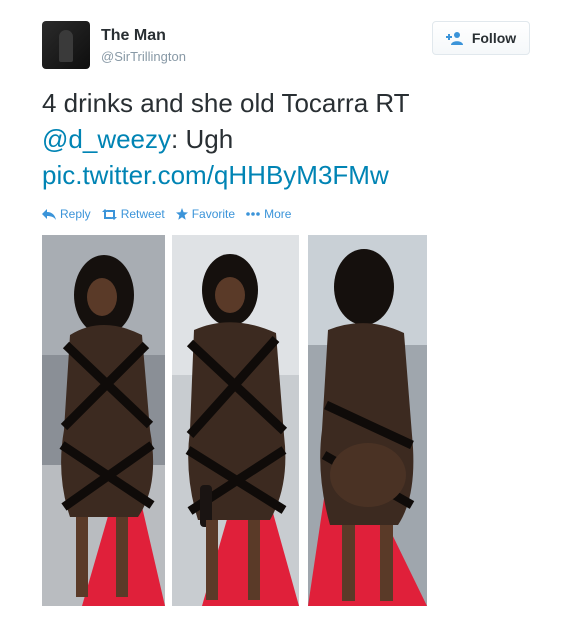 The image size is (572, 621). What do you see at coordinates (215, 175) in the screenshot?
I see `pic-link: pic.twitter.com/qHHByM3FMw` at bounding box center [215, 175].